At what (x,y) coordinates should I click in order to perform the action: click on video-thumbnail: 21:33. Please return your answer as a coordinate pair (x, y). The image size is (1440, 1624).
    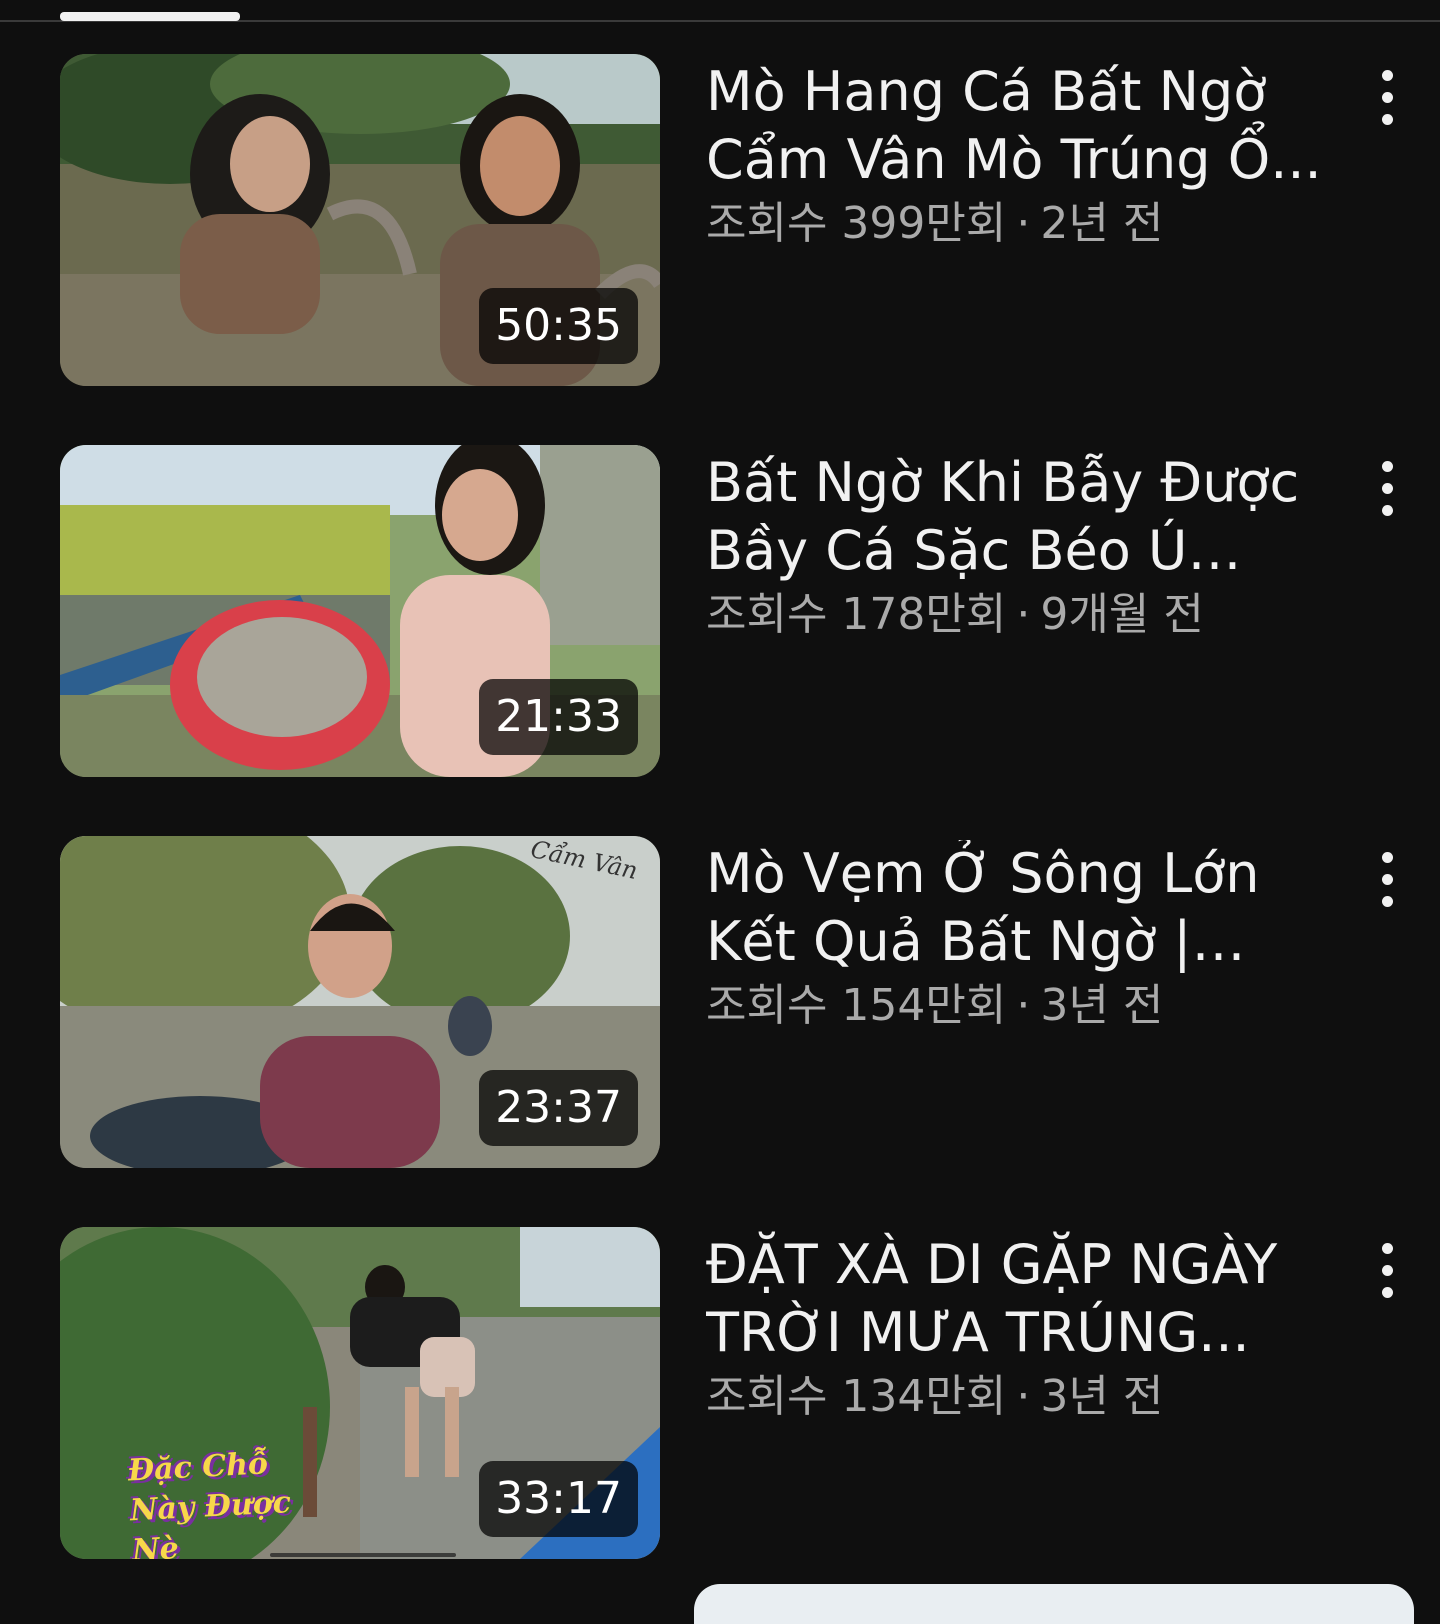
    Looking at the image, I should click on (360, 611).